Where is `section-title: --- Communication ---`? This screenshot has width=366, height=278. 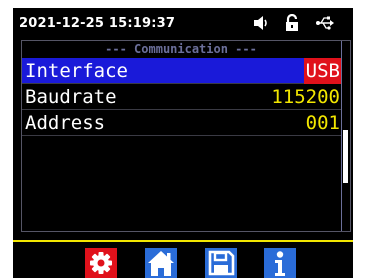 section-title: --- Communication --- is located at coordinates (181, 49).